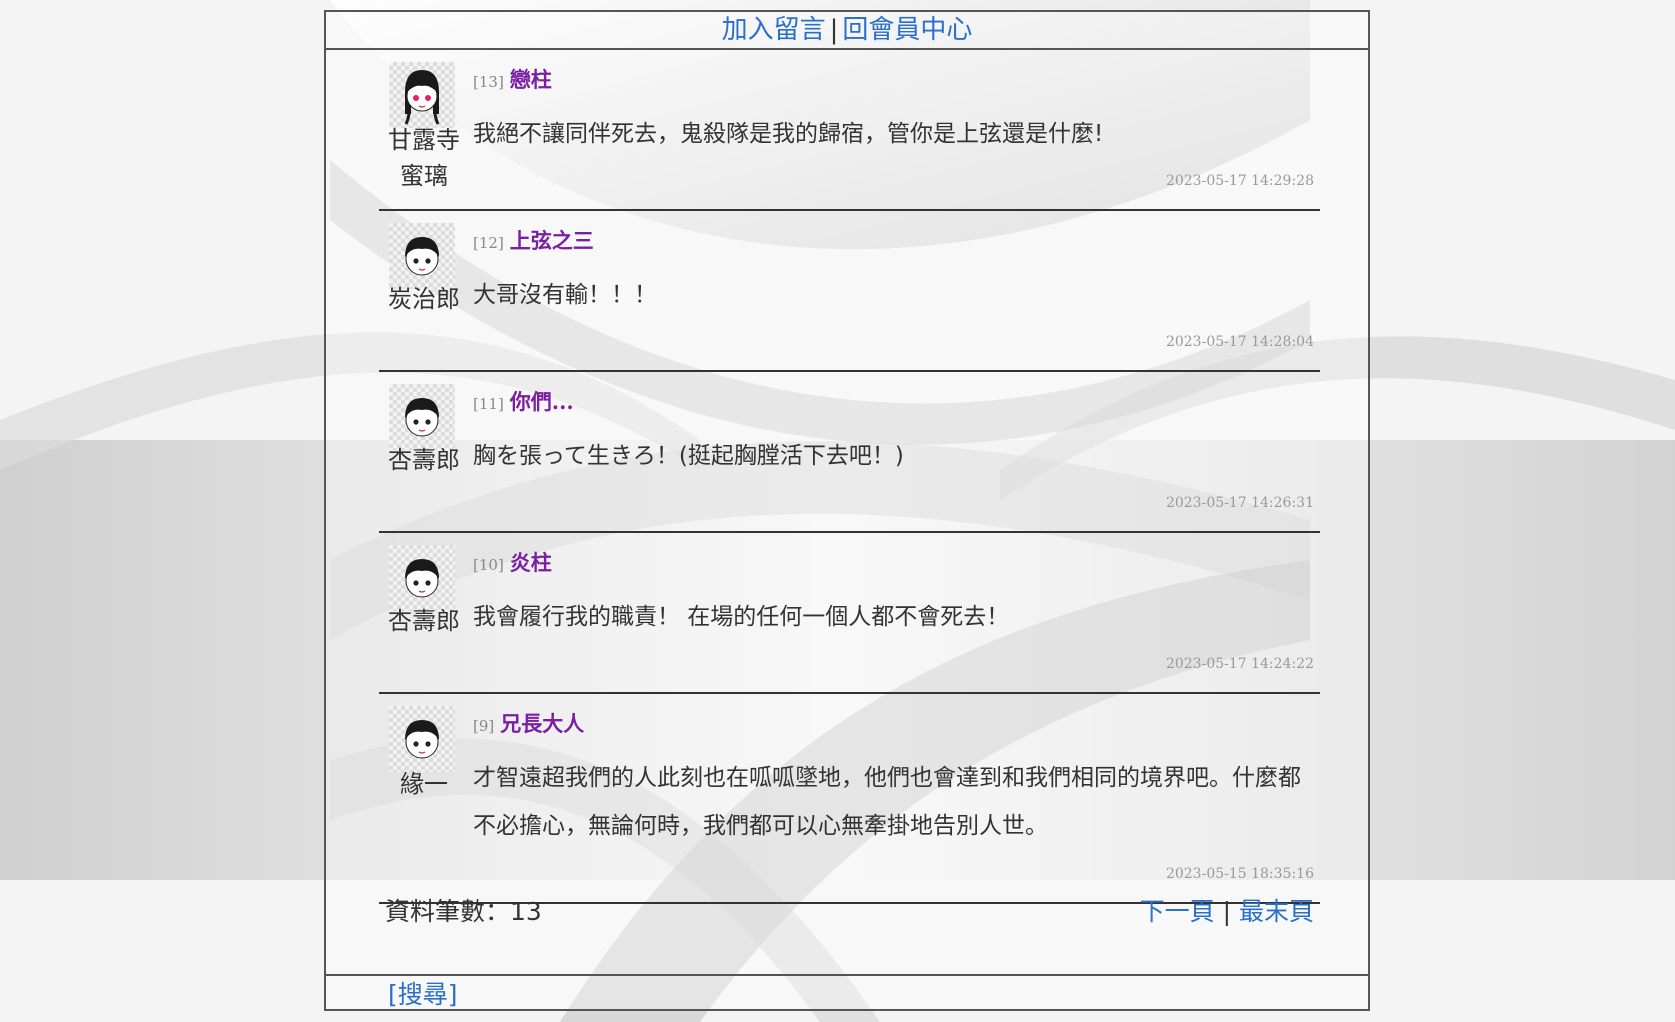 Image resolution: width=1675 pixels, height=1022 pixels. What do you see at coordinates (1239, 664) in the screenshot?
I see `message-timestamp: 2023-05-17 14:24:22` at bounding box center [1239, 664].